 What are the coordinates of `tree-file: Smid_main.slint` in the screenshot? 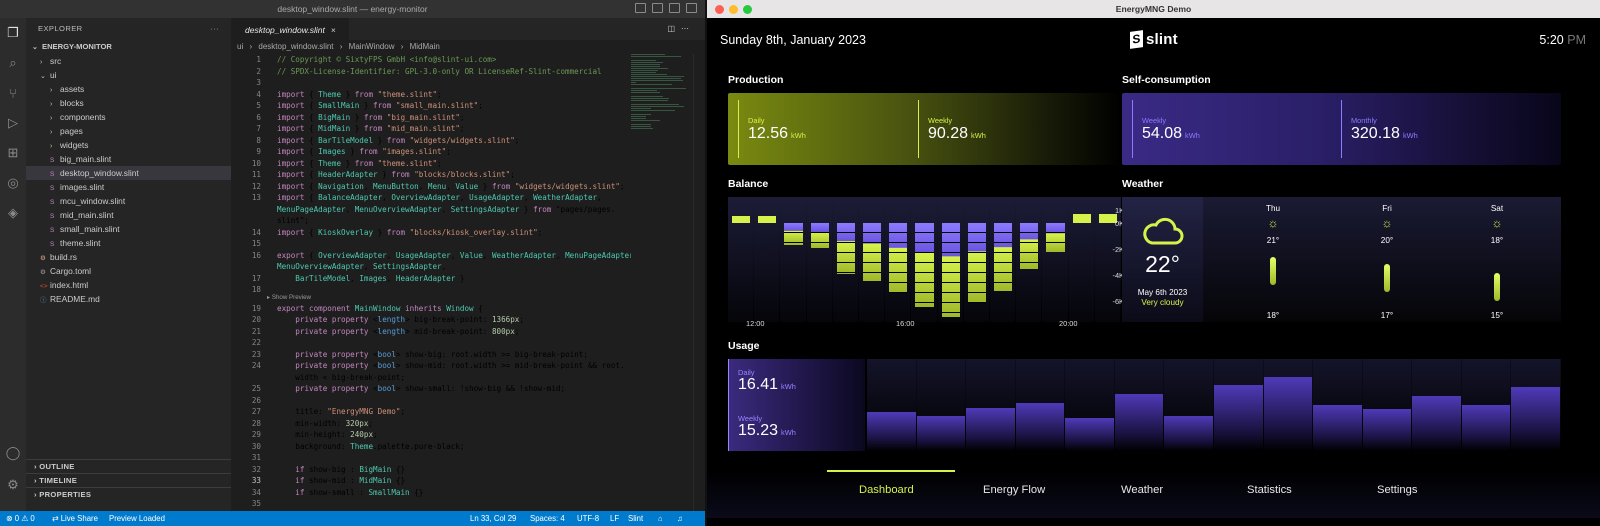 It's located at (128, 215).